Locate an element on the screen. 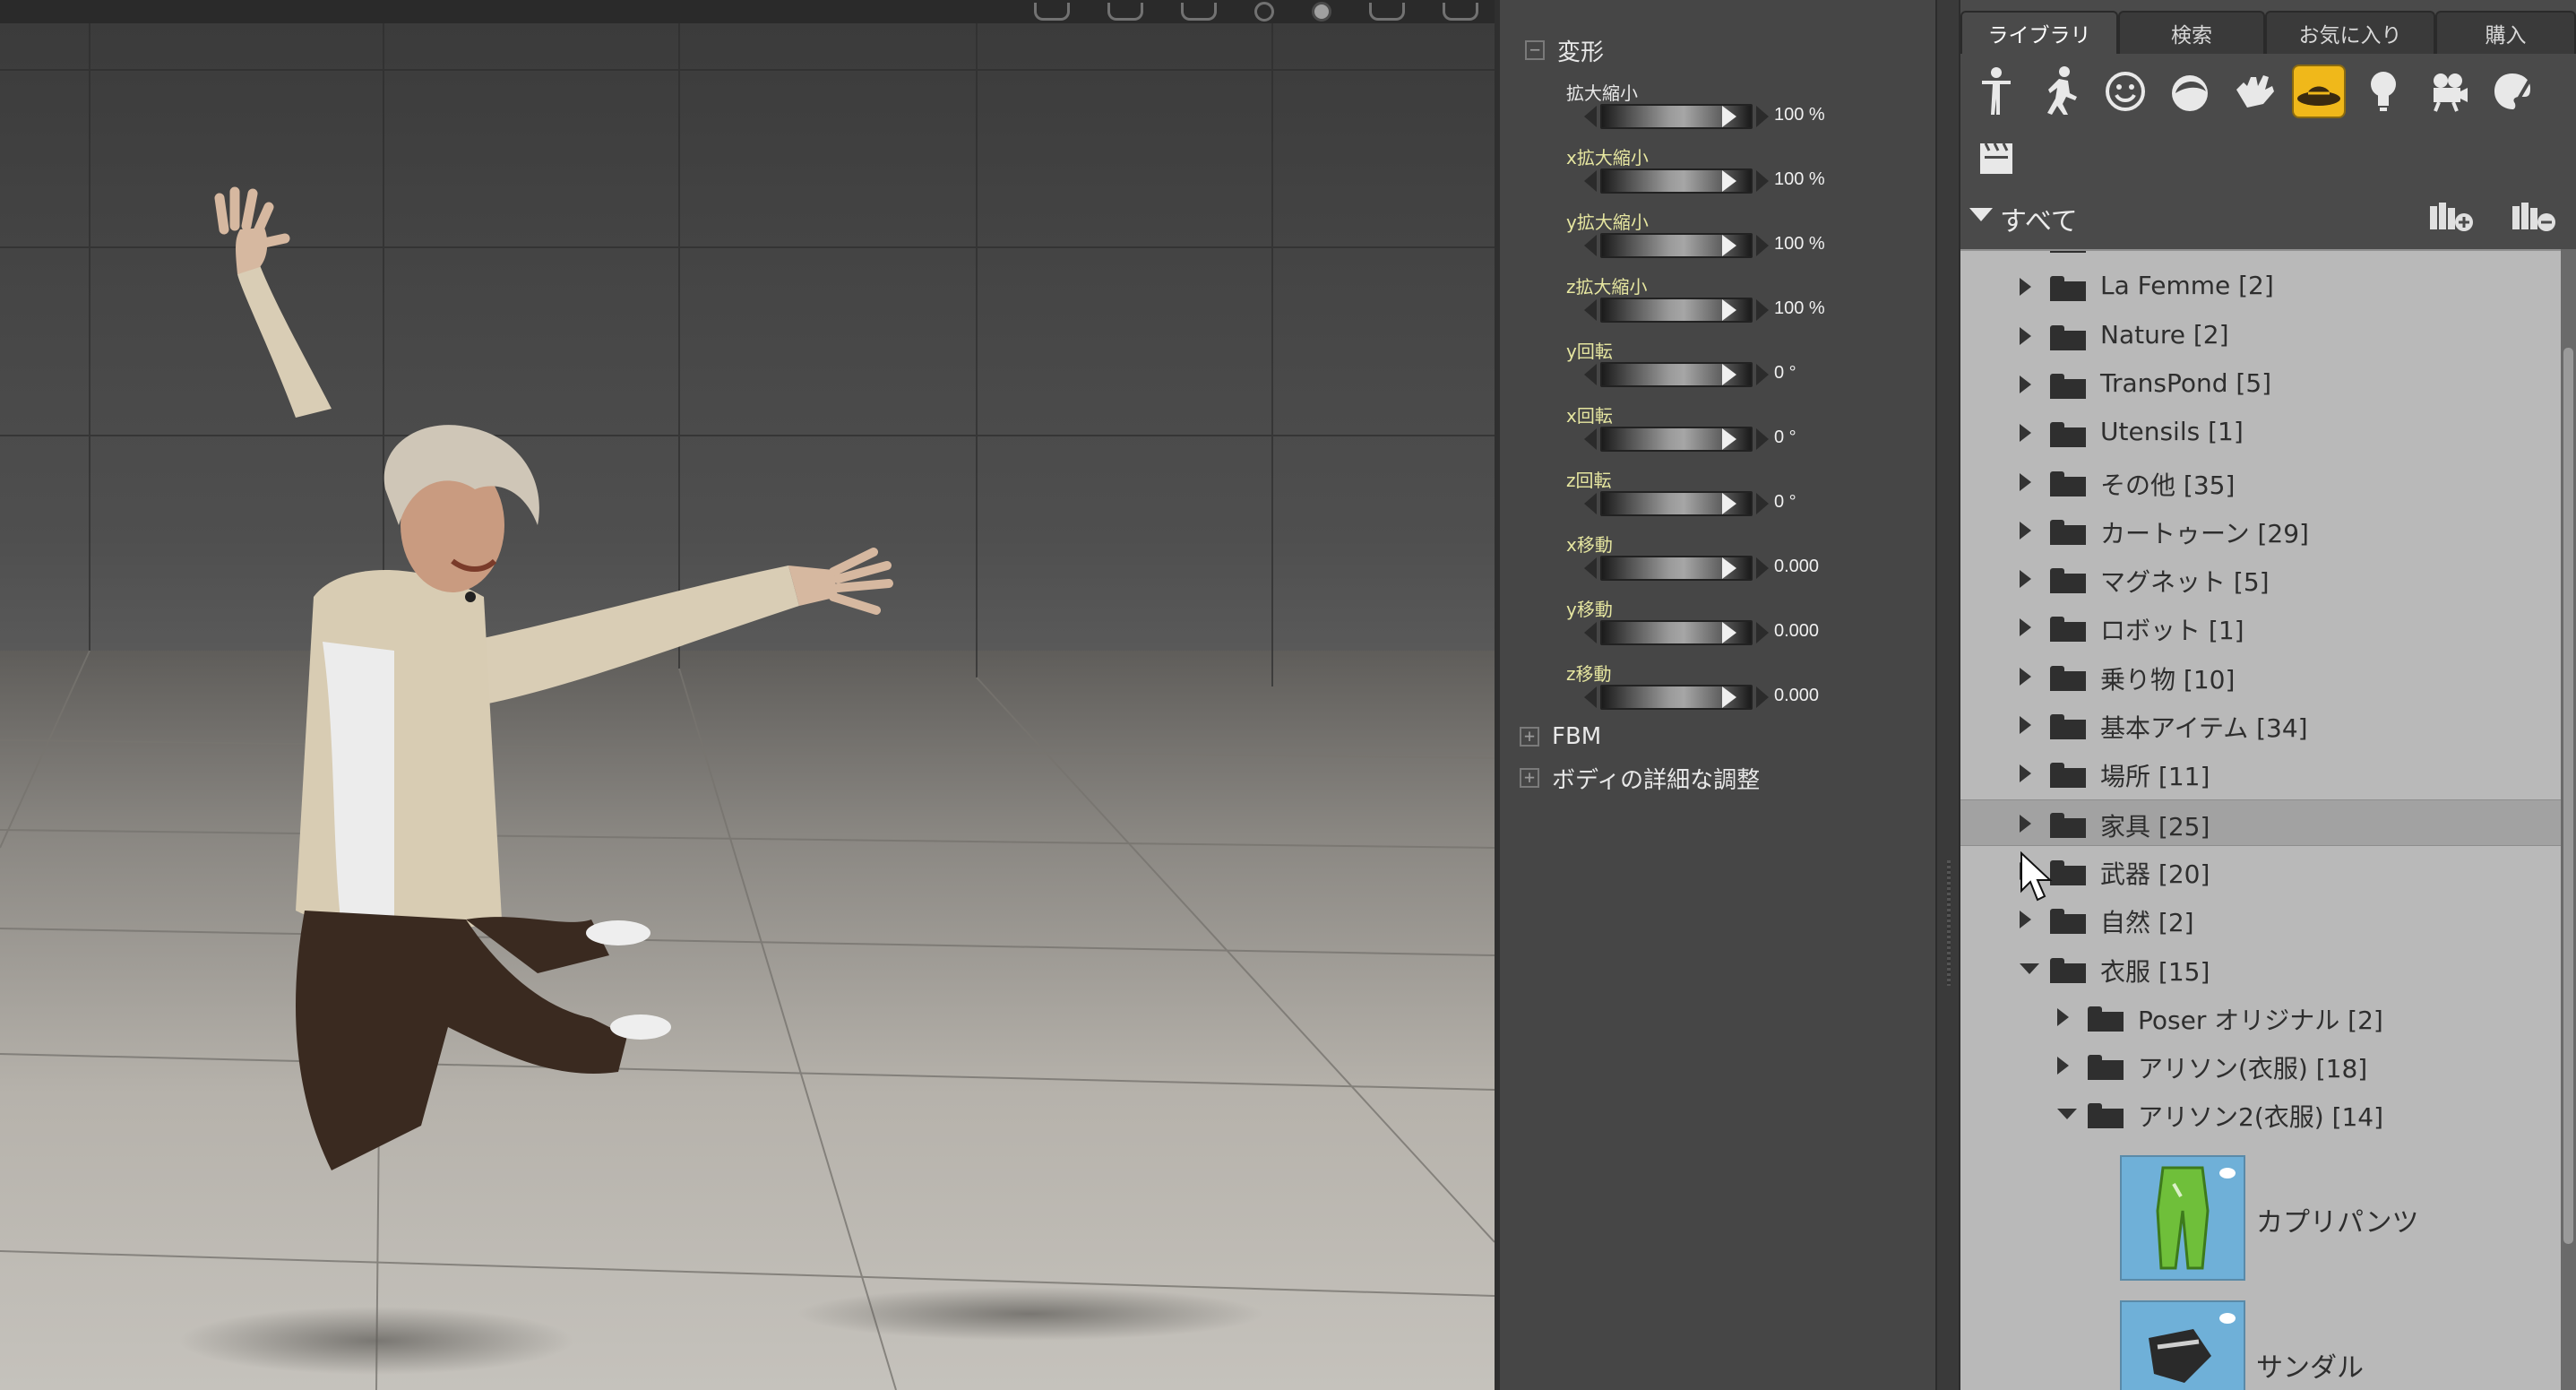 The width and height of the screenshot is (2576, 1390). tab-search: 検索 is located at coordinates (2191, 32).